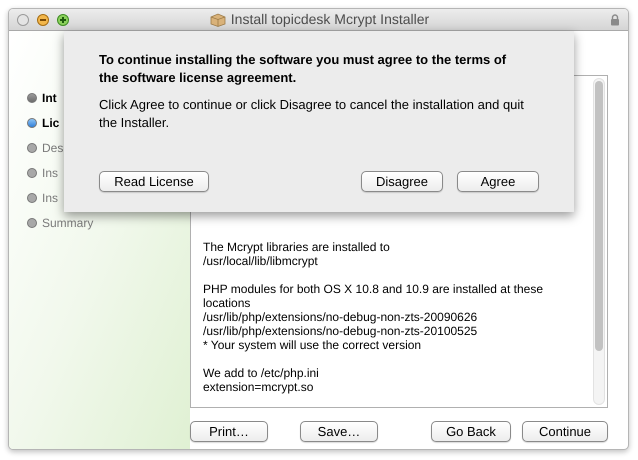 The width and height of the screenshot is (638, 460). I want to click on minimize-icon, so click(43, 20).